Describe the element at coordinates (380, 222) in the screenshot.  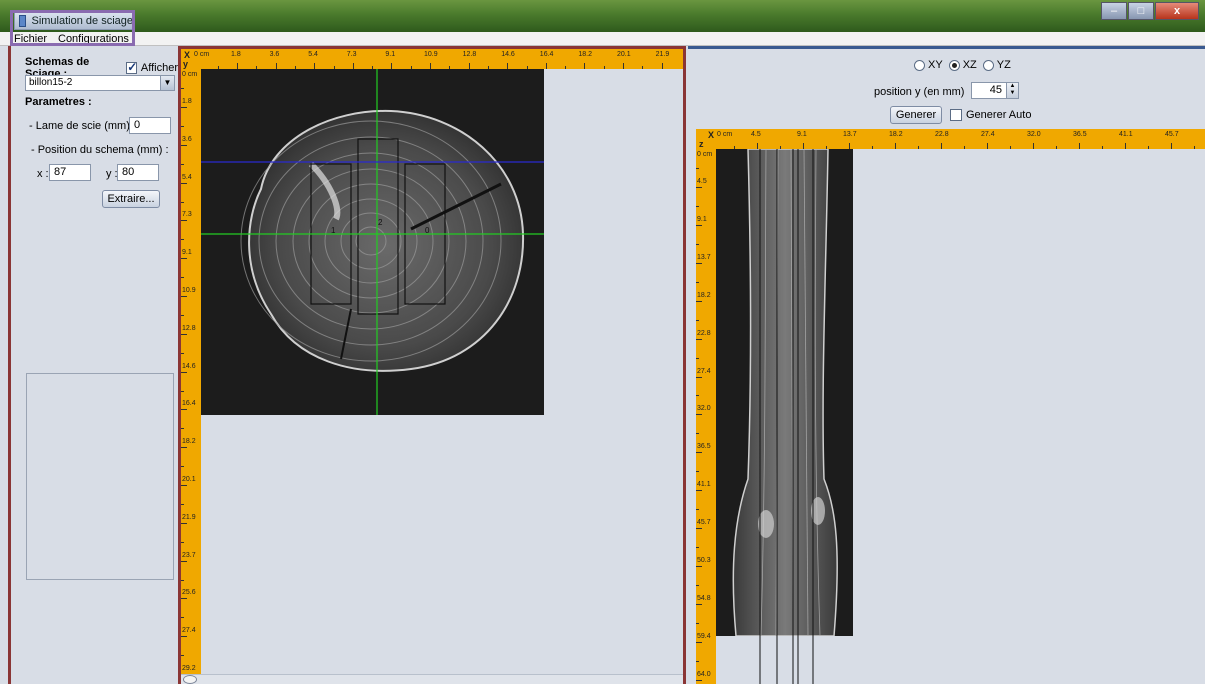
I see `board-label-2: 2` at that location.